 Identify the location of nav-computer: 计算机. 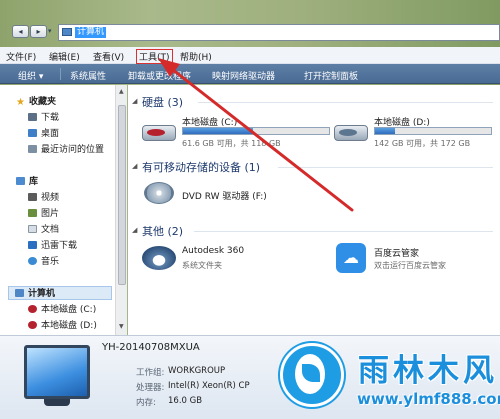
(60, 293).